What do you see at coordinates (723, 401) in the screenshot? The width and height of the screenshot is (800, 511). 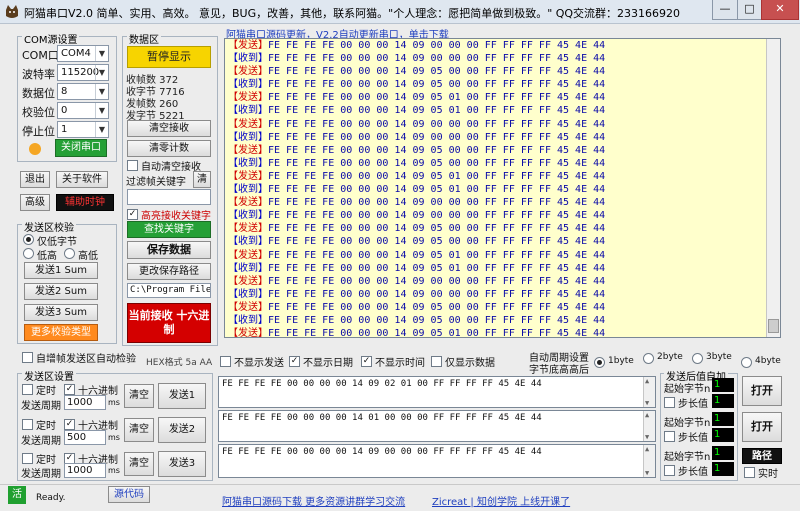 I see `step1-value: 1` at bounding box center [723, 401].